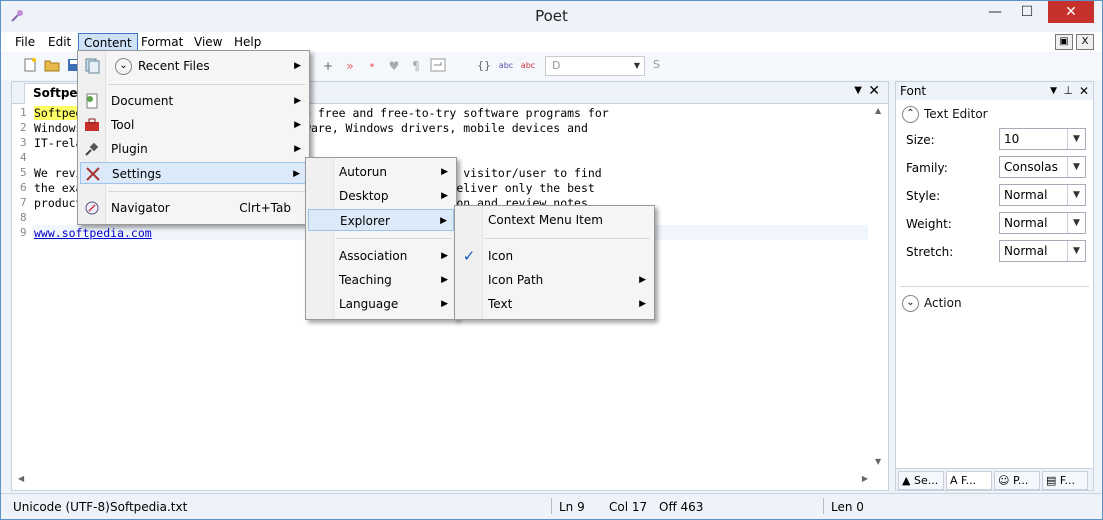  What do you see at coordinates (879, 286) in the screenshot?
I see `vertical-scrollbar: ▲ ▼` at bounding box center [879, 286].